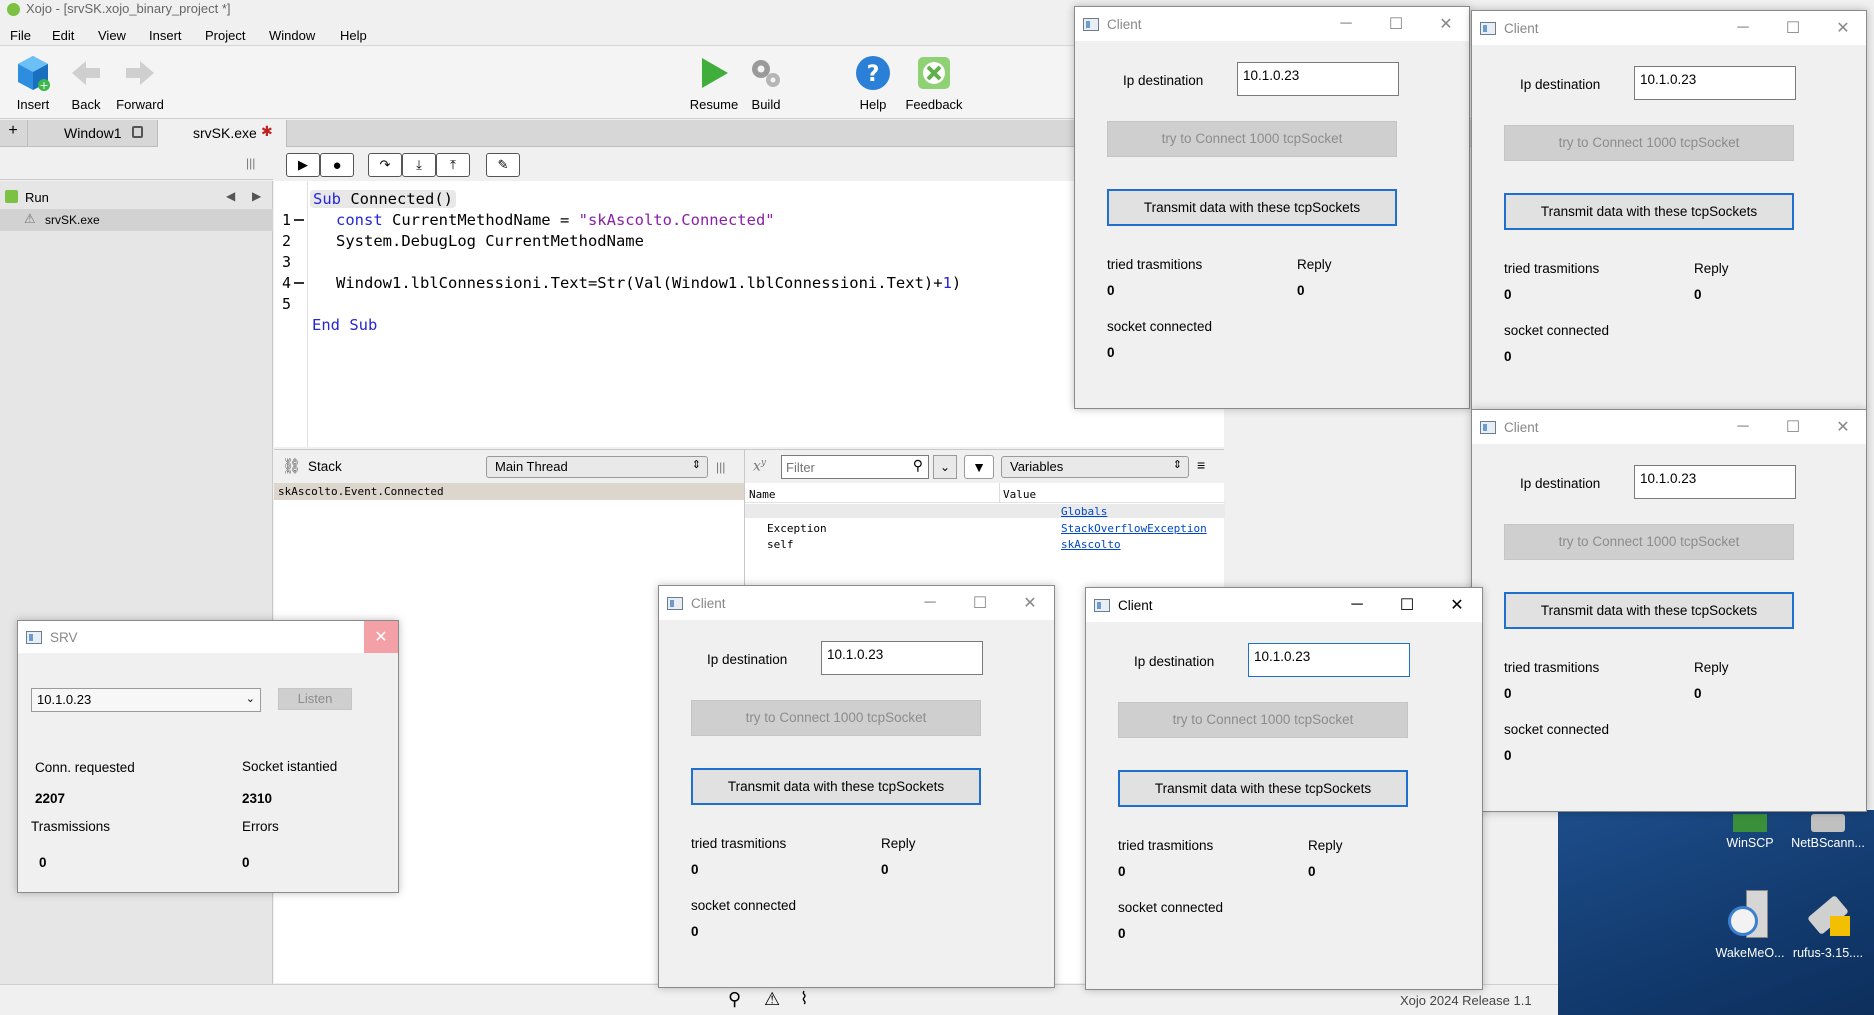 The height and width of the screenshot is (1015, 1874). What do you see at coordinates (337, 165) in the screenshot?
I see `stop-button: ●` at bounding box center [337, 165].